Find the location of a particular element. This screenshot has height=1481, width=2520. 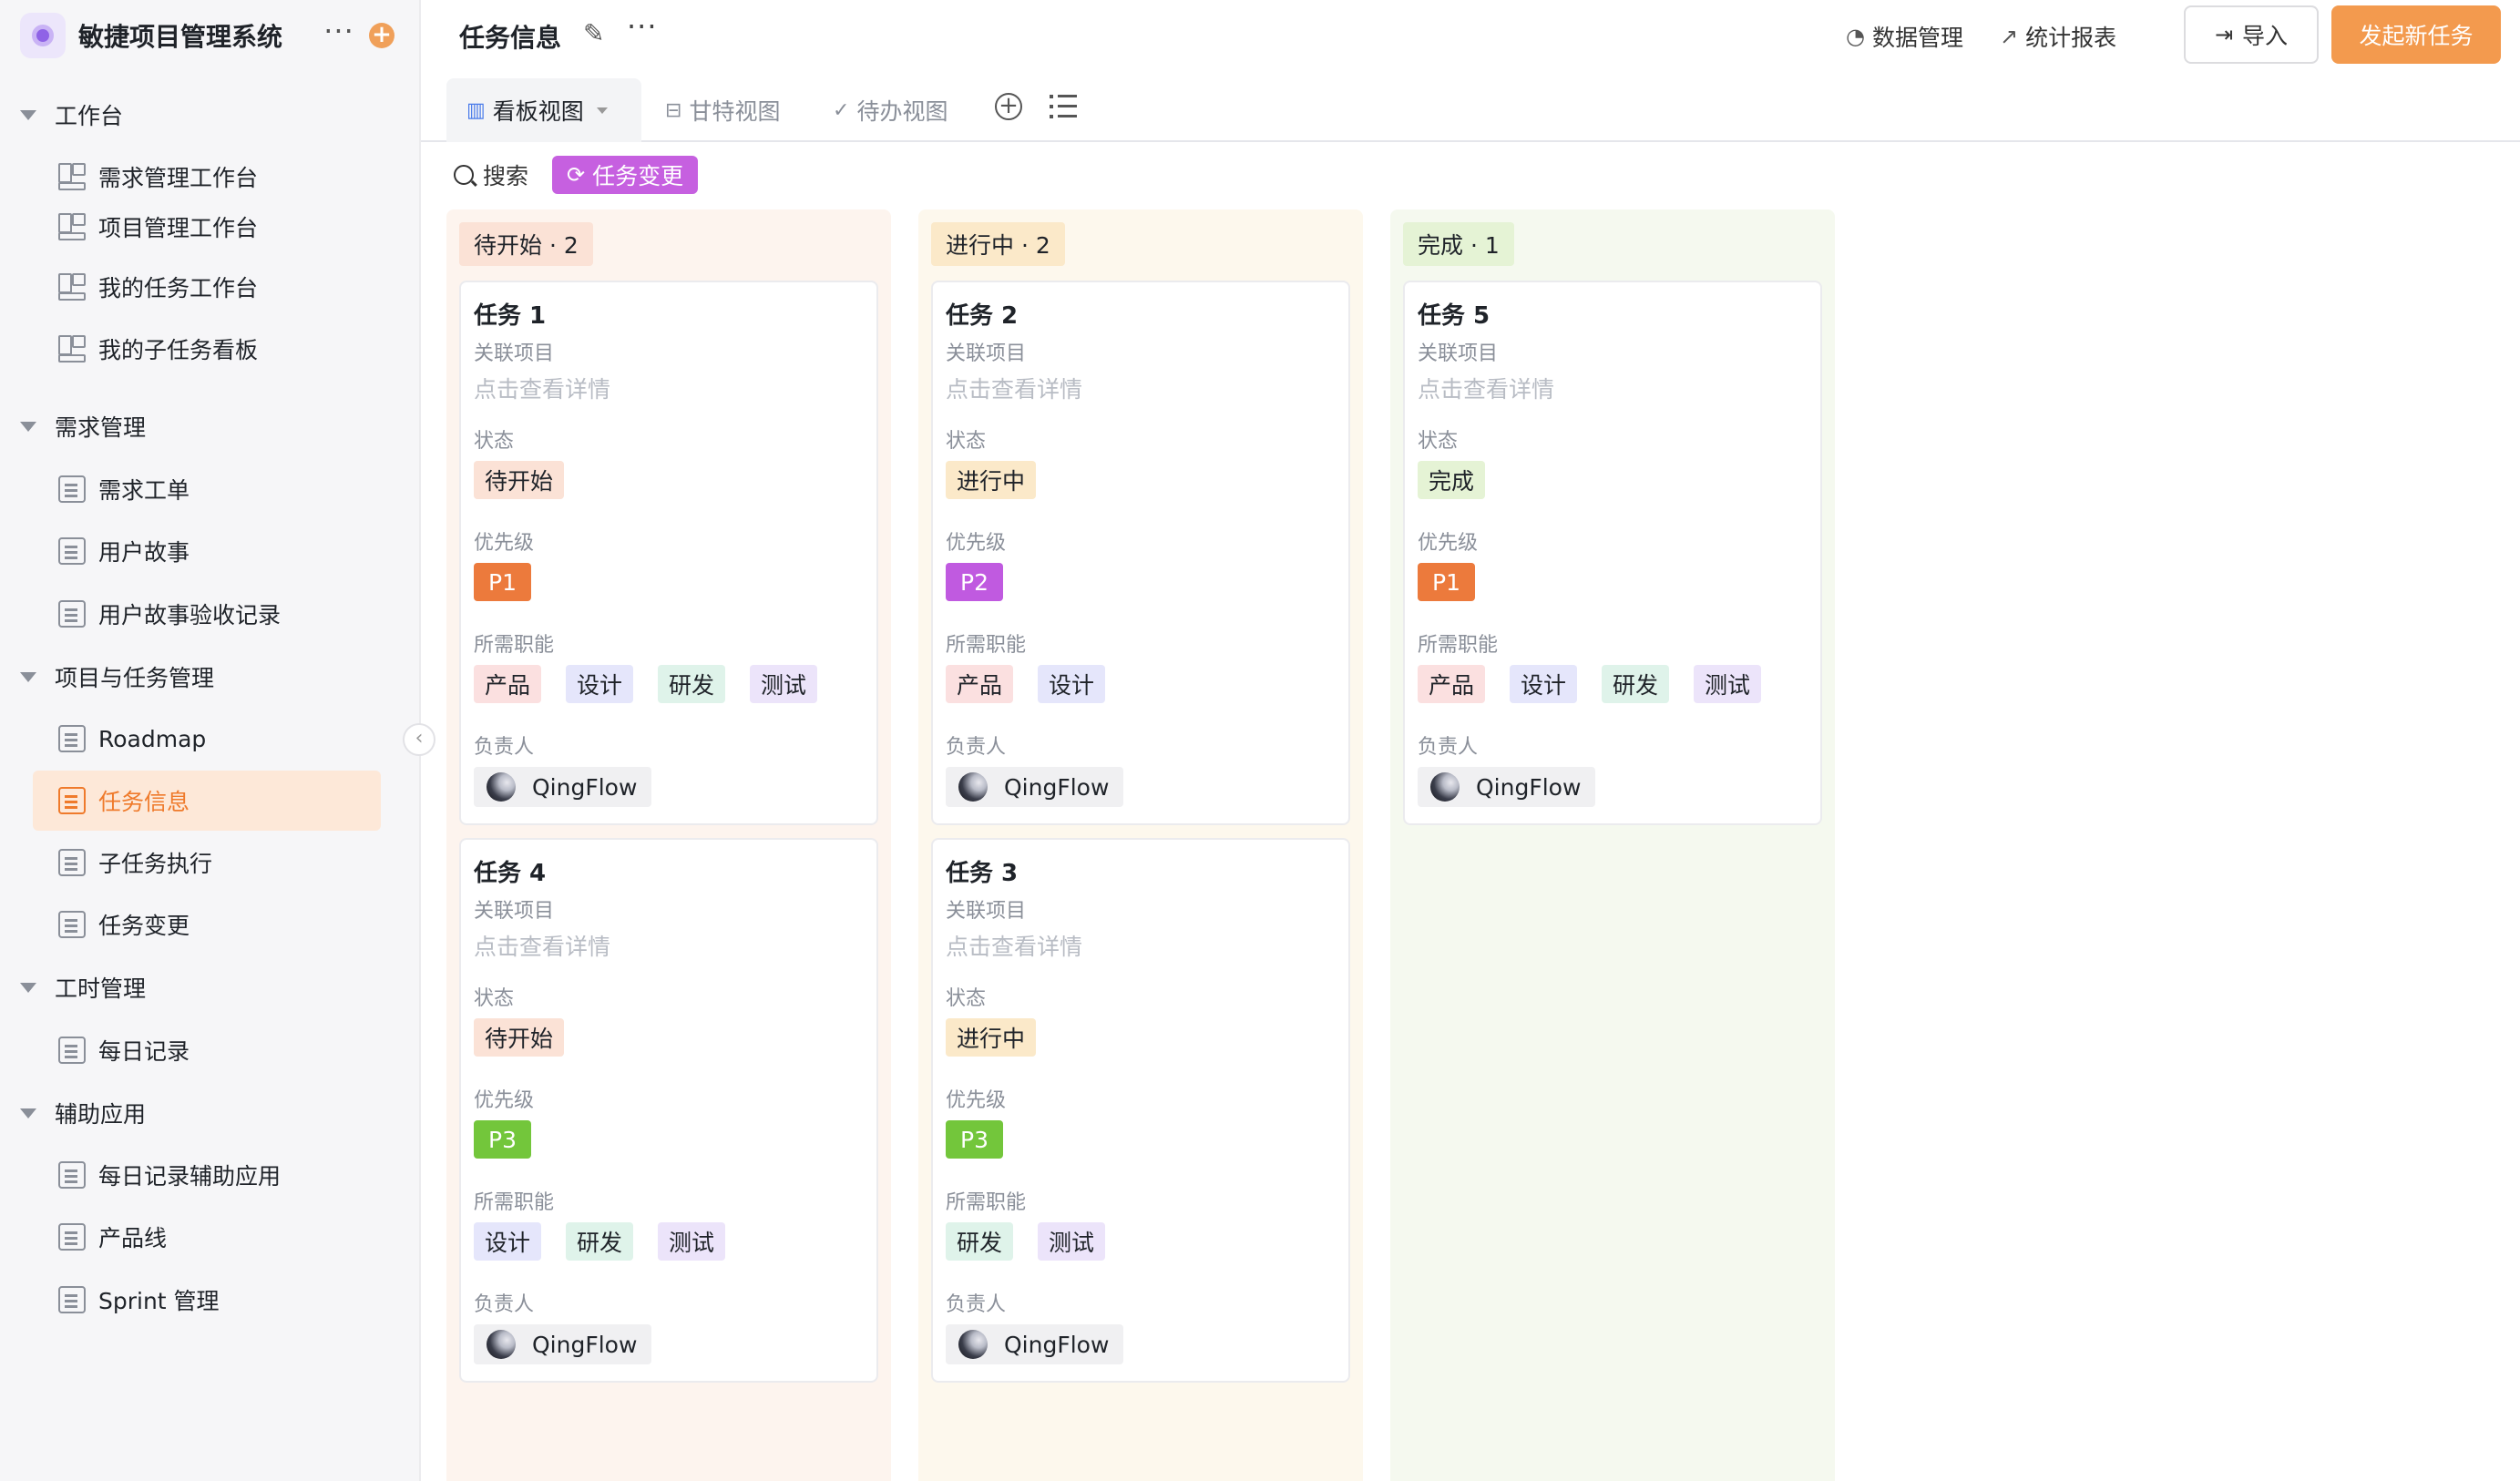

sidebar-item-story-acceptance: 用户故事验收记录 is located at coordinates (207, 614).